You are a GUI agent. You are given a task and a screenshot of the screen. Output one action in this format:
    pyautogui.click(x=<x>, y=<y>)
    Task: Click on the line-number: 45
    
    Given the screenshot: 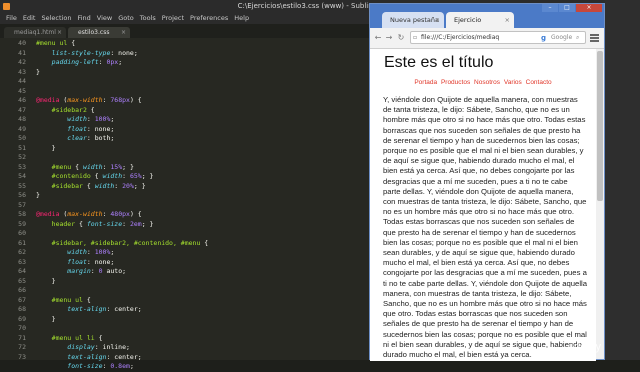 What is the action you would take?
    pyautogui.click(x=22, y=90)
    